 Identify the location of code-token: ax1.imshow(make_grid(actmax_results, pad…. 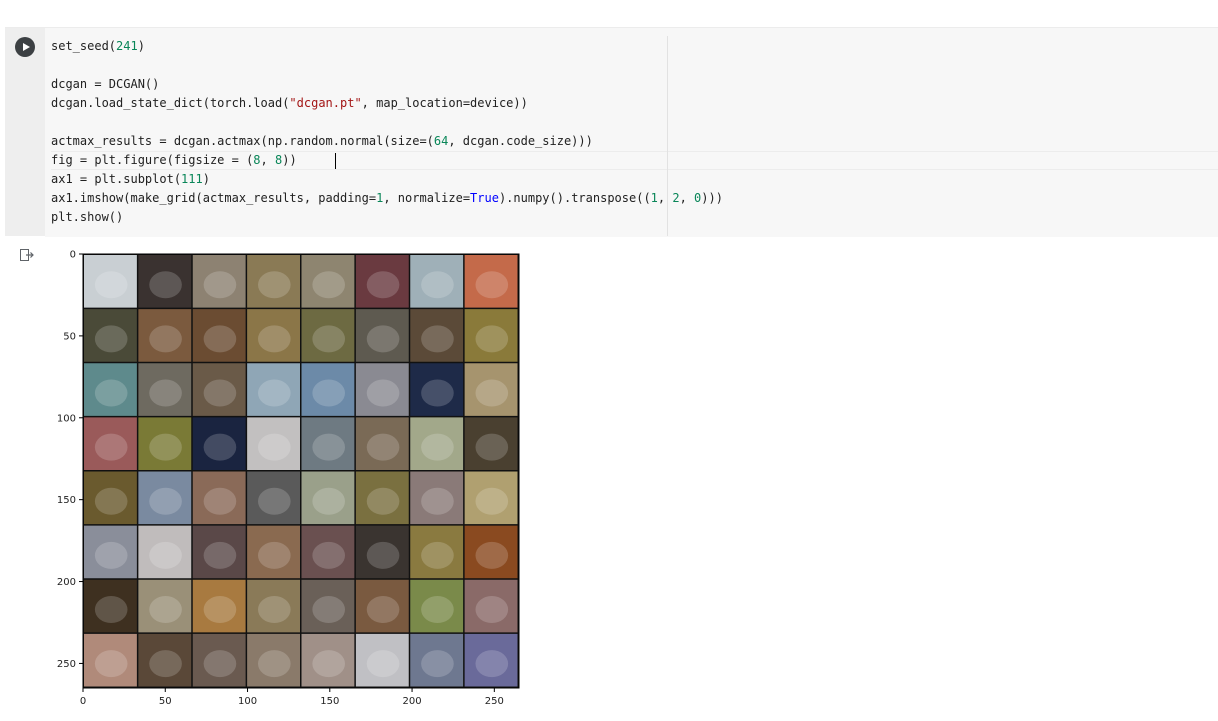
(214, 198).